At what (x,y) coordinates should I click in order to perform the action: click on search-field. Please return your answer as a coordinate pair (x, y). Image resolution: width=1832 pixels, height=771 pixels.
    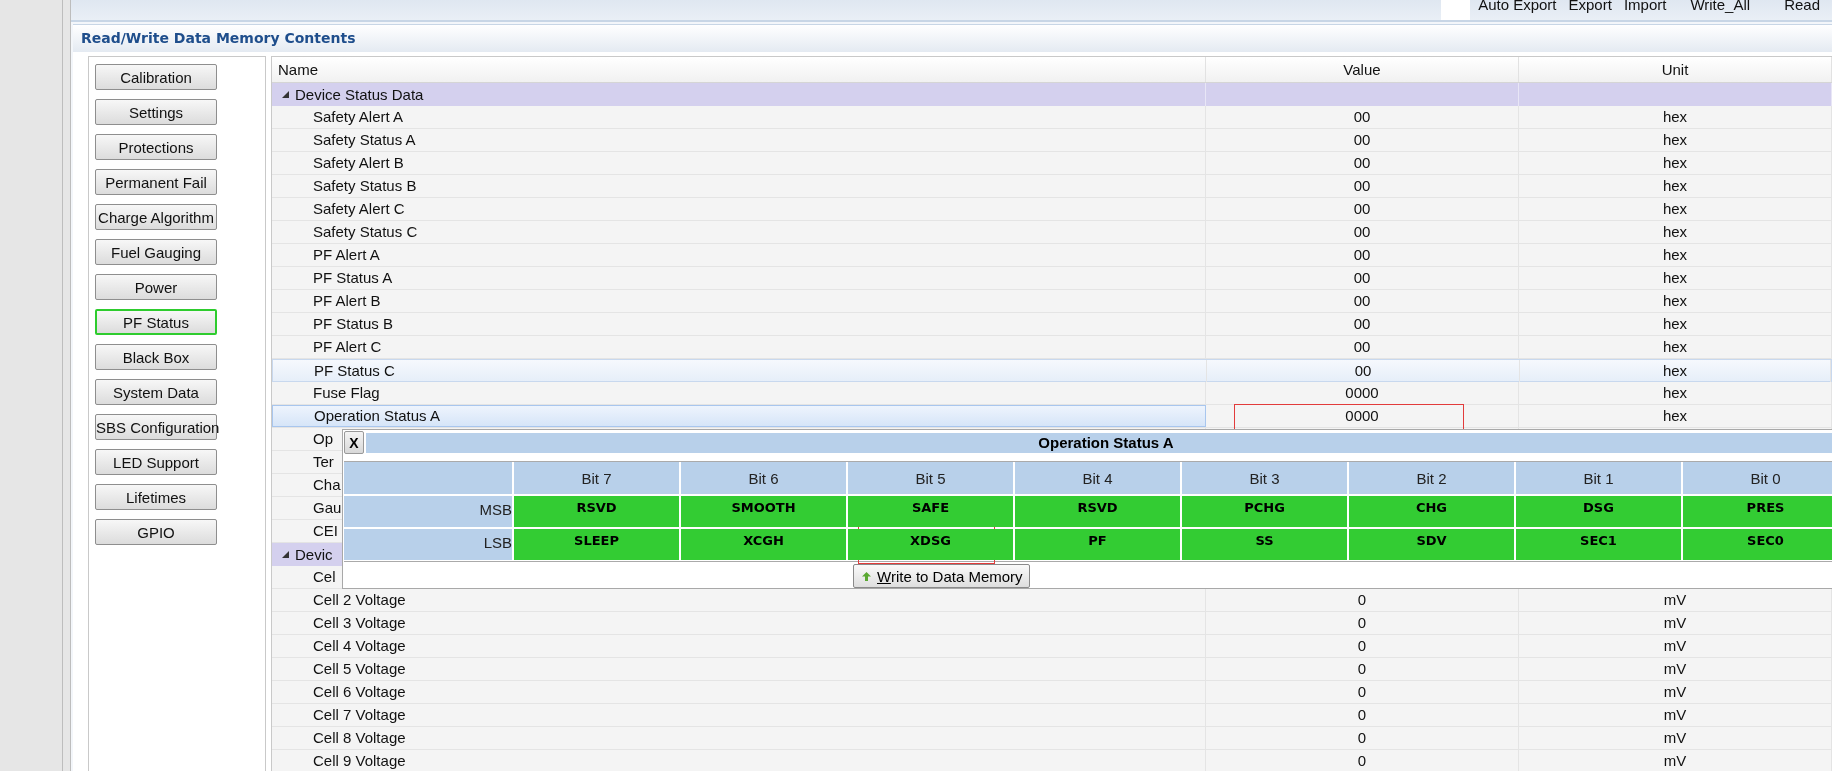
    Looking at the image, I should click on (1456, 10).